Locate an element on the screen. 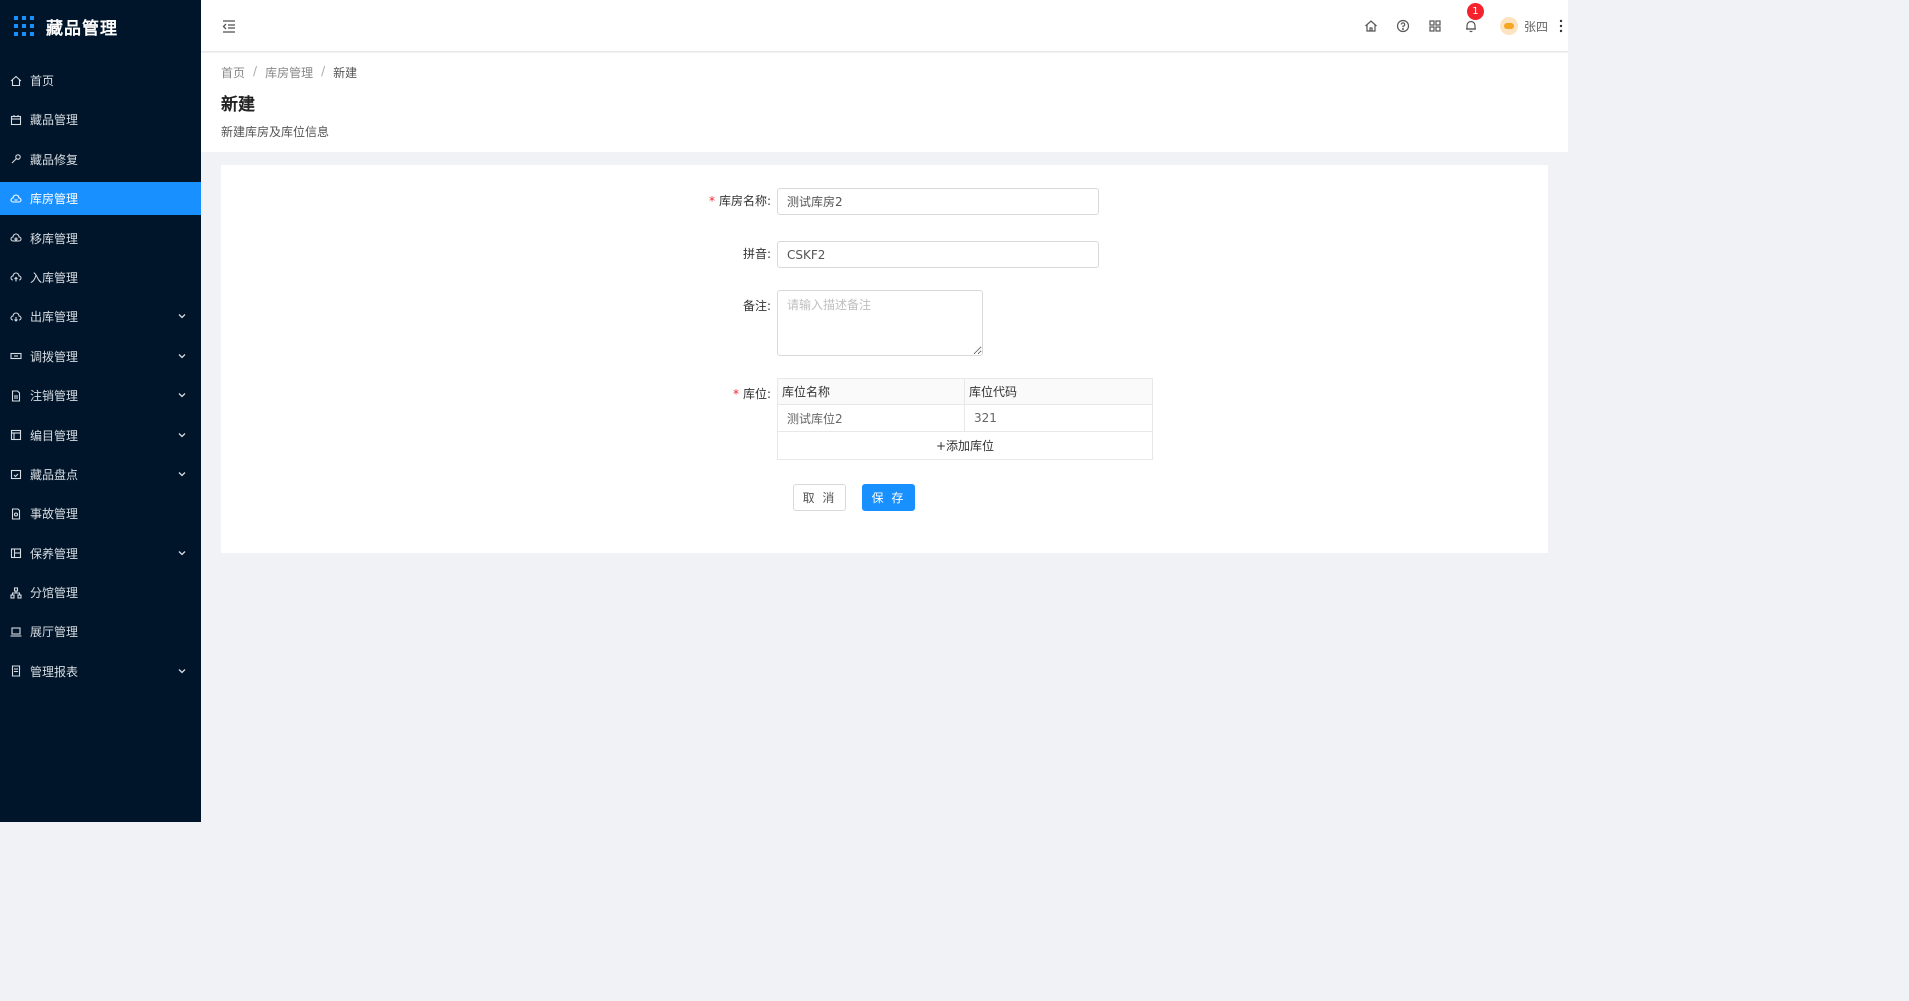 The width and height of the screenshot is (1909, 1001). cloud-upload-icon is located at coordinates (16, 277).